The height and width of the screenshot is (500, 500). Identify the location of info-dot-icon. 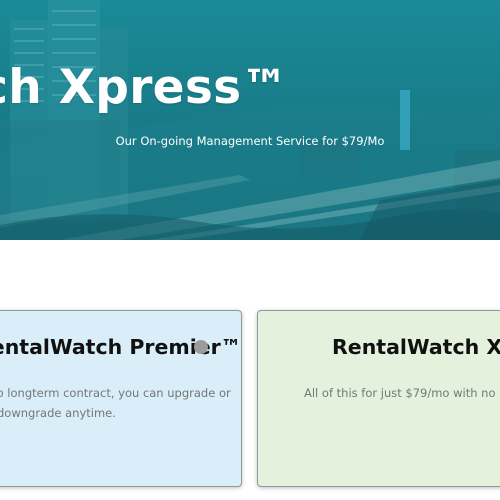
(201, 347).